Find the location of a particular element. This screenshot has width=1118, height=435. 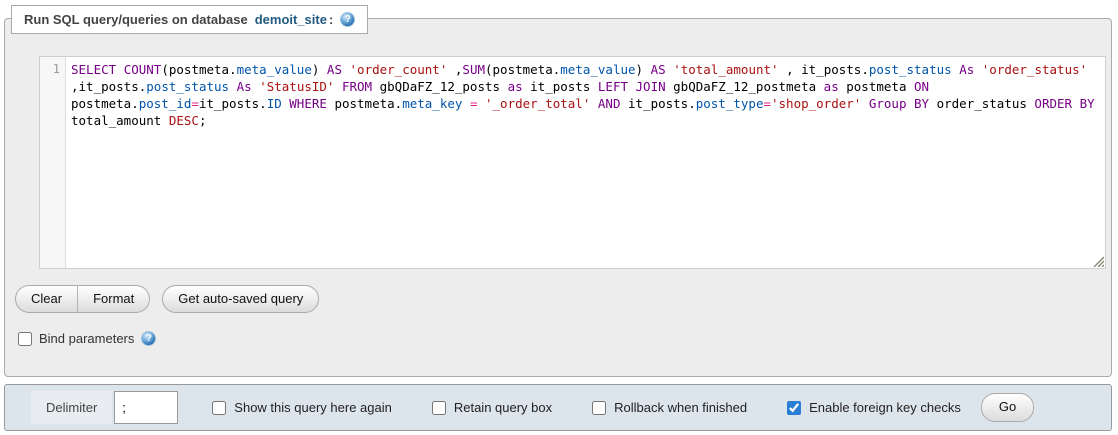

clear-format-group: Clear Format is located at coordinates (83, 299).